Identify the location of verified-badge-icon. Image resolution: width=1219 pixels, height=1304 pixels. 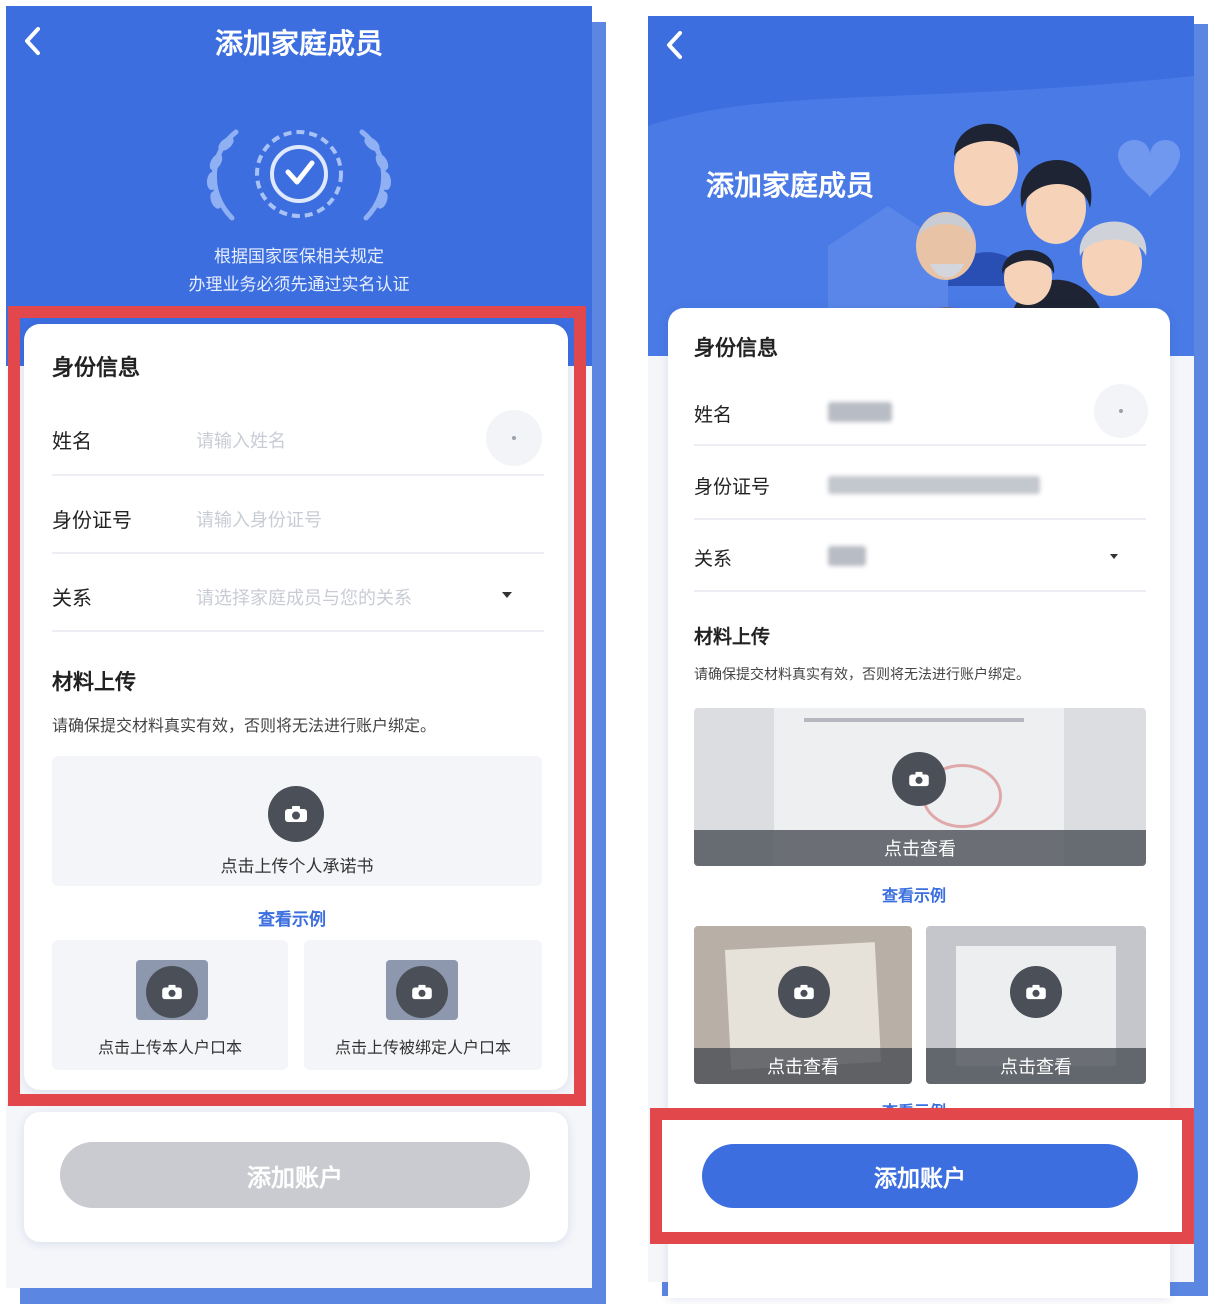
(299, 175).